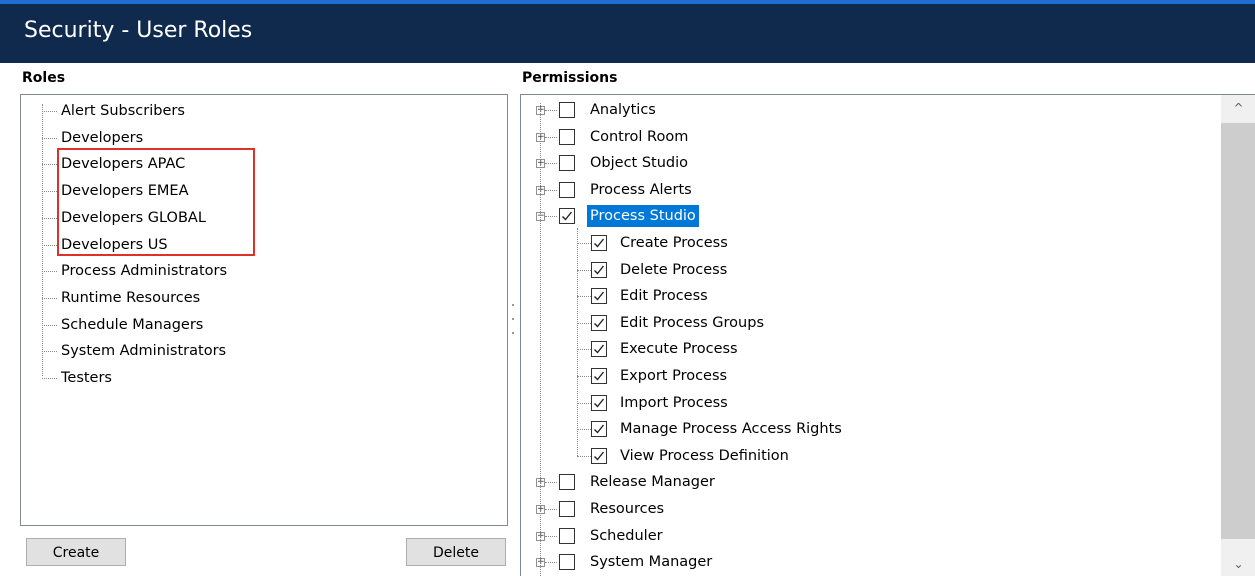 The height and width of the screenshot is (576, 1255). Describe the element at coordinates (704, 456) in the screenshot. I see `permission-label: View Process Definition` at that location.